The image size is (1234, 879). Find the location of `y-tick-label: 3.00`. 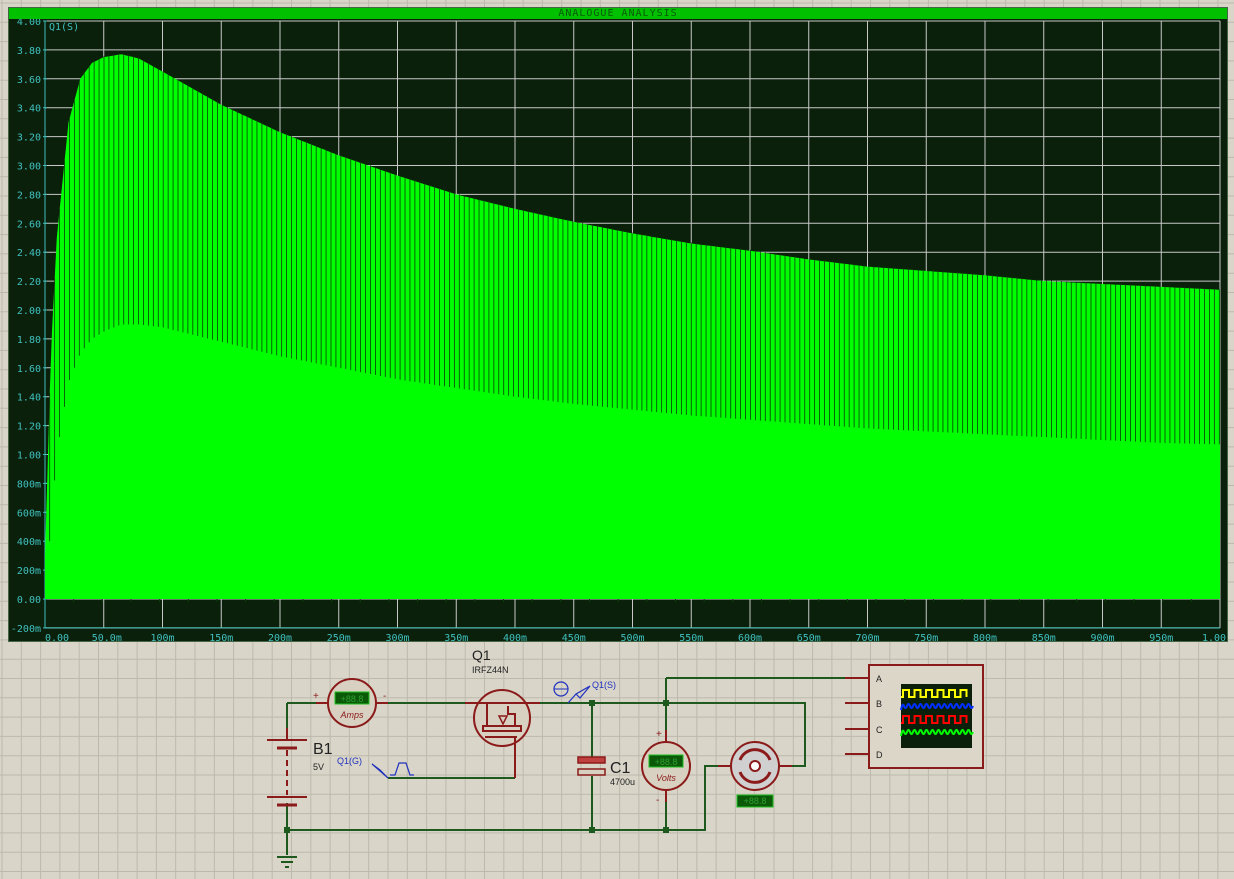

y-tick-label: 3.00 is located at coordinates (29, 167).